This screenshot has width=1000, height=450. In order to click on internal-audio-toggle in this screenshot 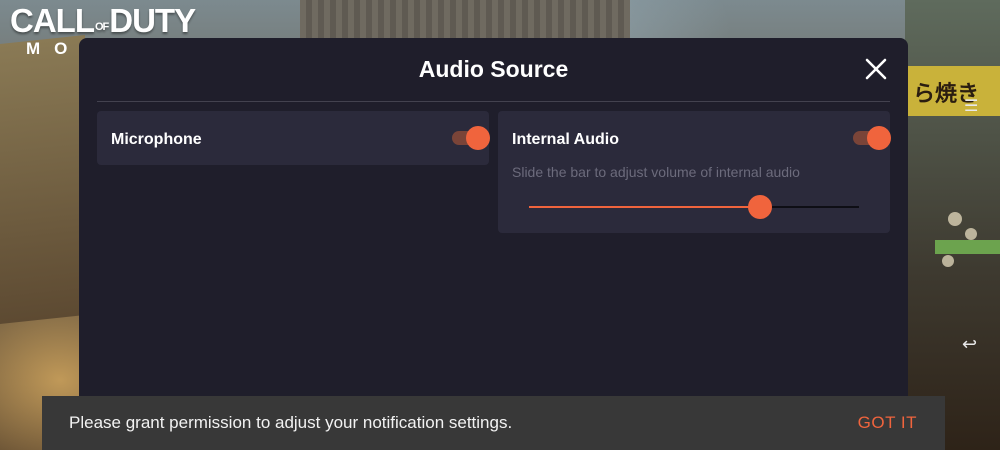, I will do `click(871, 138)`.